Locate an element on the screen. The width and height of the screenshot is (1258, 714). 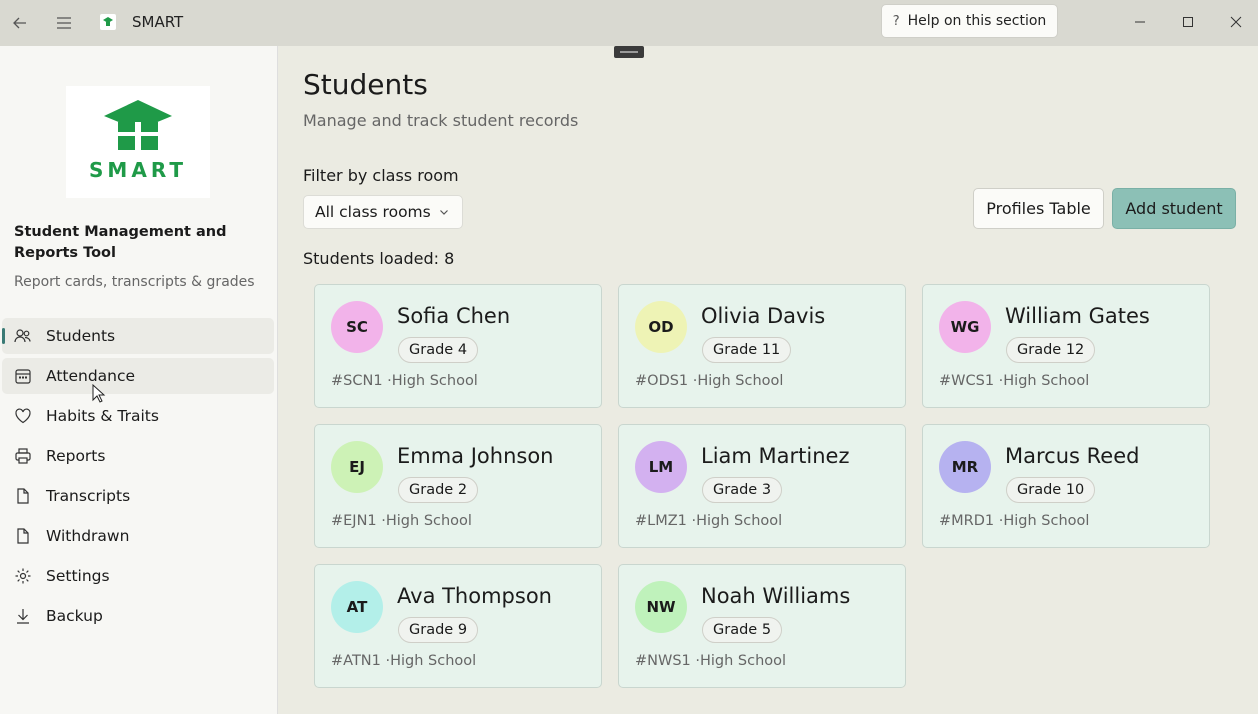
minimize-icon is located at coordinates (1140, 22).